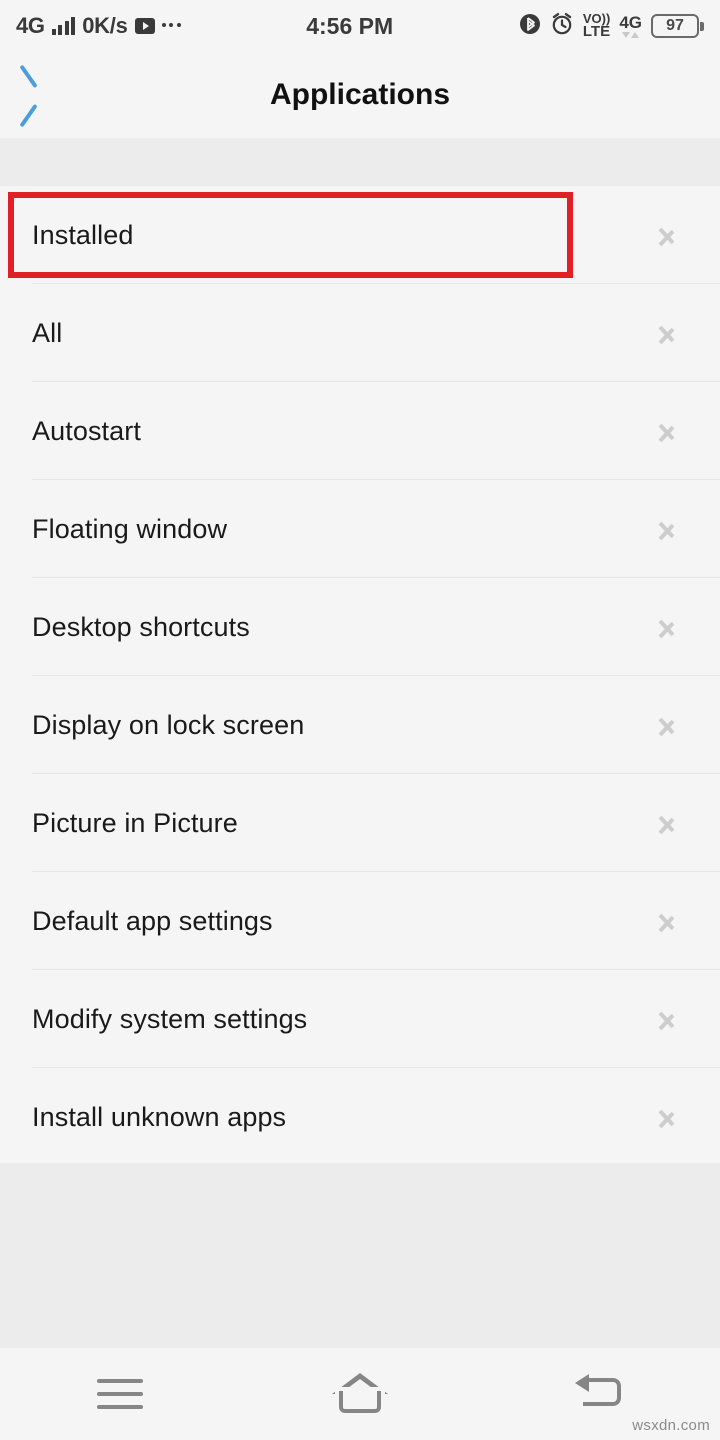 The image size is (720, 1440). I want to click on status-bar: 4G 0K/s 4:56 PM VO)) LTE 4G 97, so click(360, 26).